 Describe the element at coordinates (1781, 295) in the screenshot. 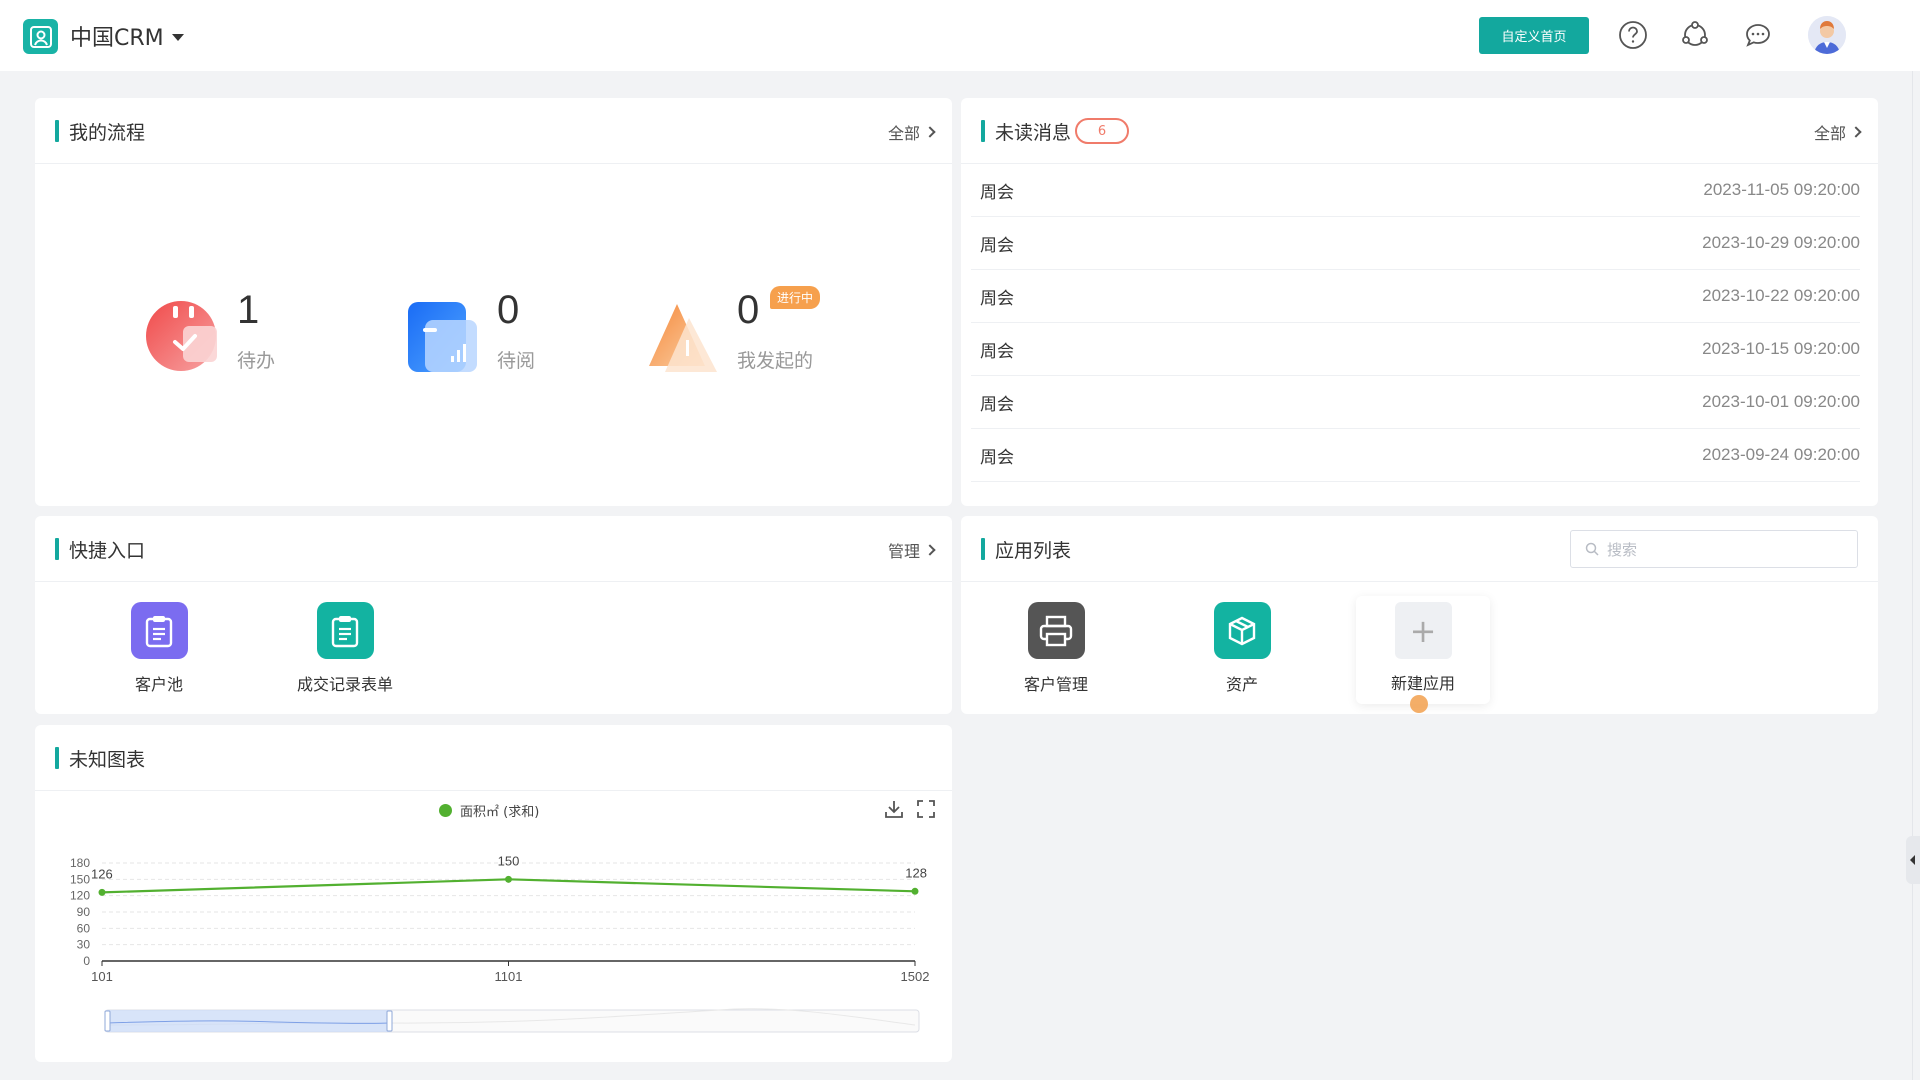

I see `message-time: 2023-10-22 09:20:00` at that location.